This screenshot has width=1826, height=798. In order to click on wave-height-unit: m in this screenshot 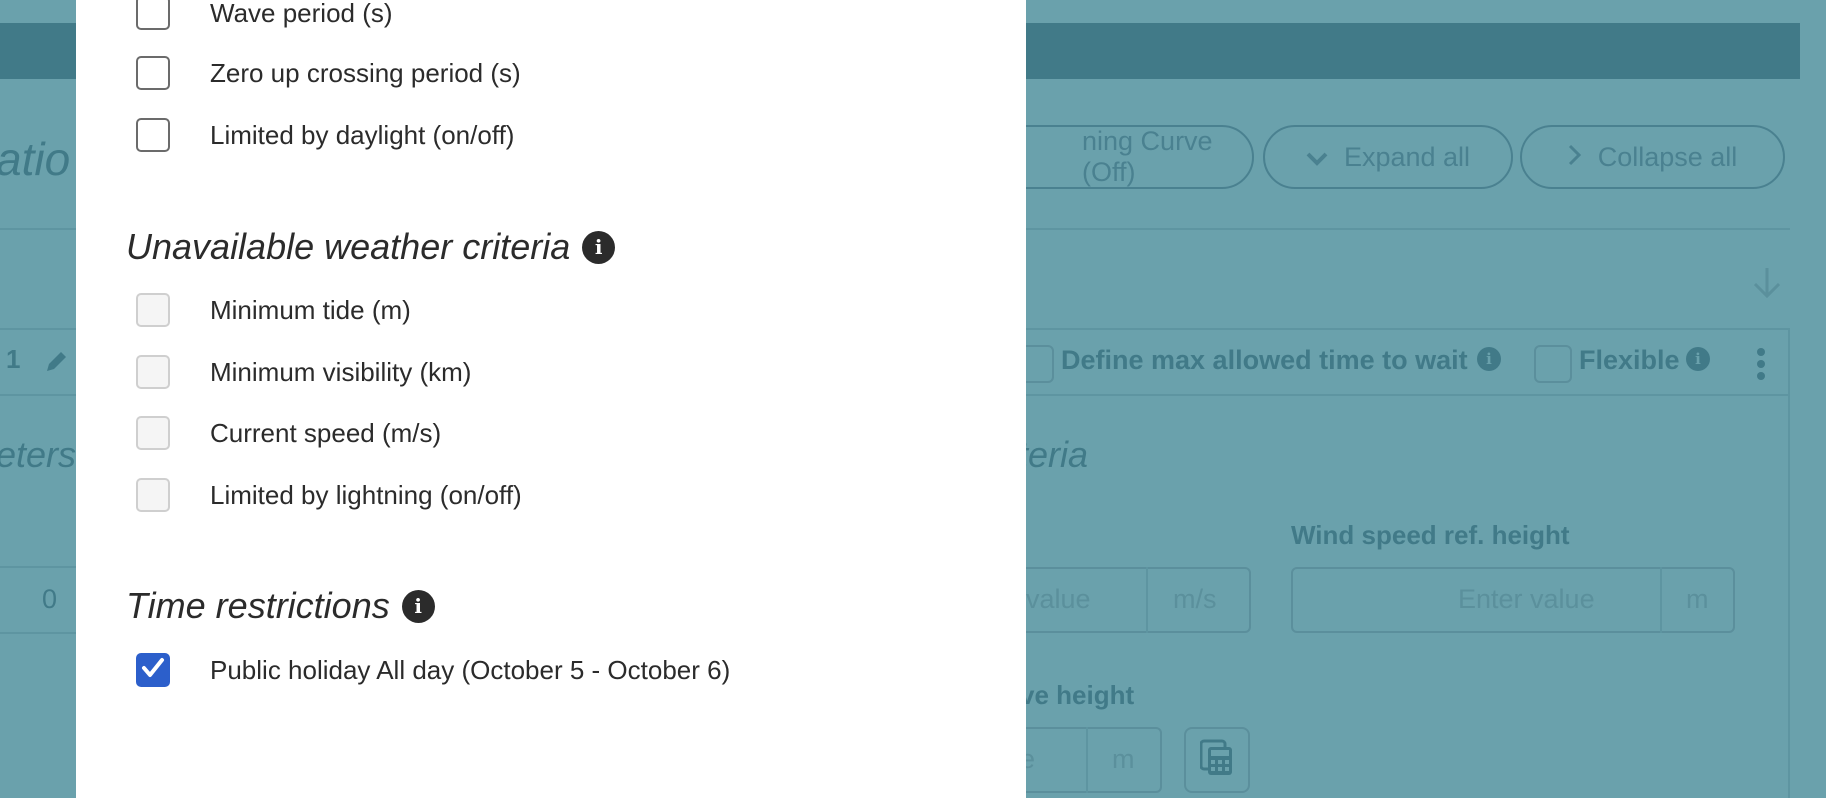, I will do `click(1123, 759)`.